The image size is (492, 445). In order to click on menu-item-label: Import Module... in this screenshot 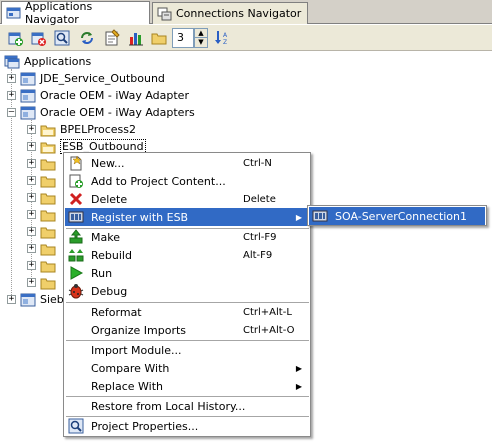, I will do `click(136, 350)`.